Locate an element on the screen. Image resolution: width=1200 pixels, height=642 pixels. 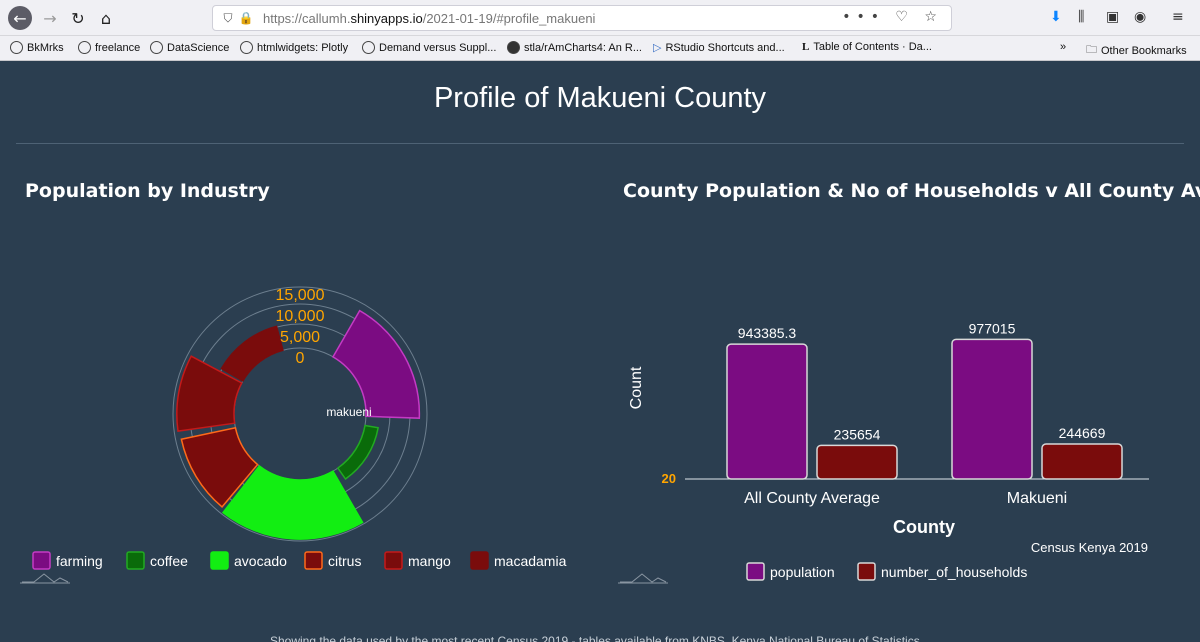
download-icon: ⬇ is located at coordinates (1056, 17).